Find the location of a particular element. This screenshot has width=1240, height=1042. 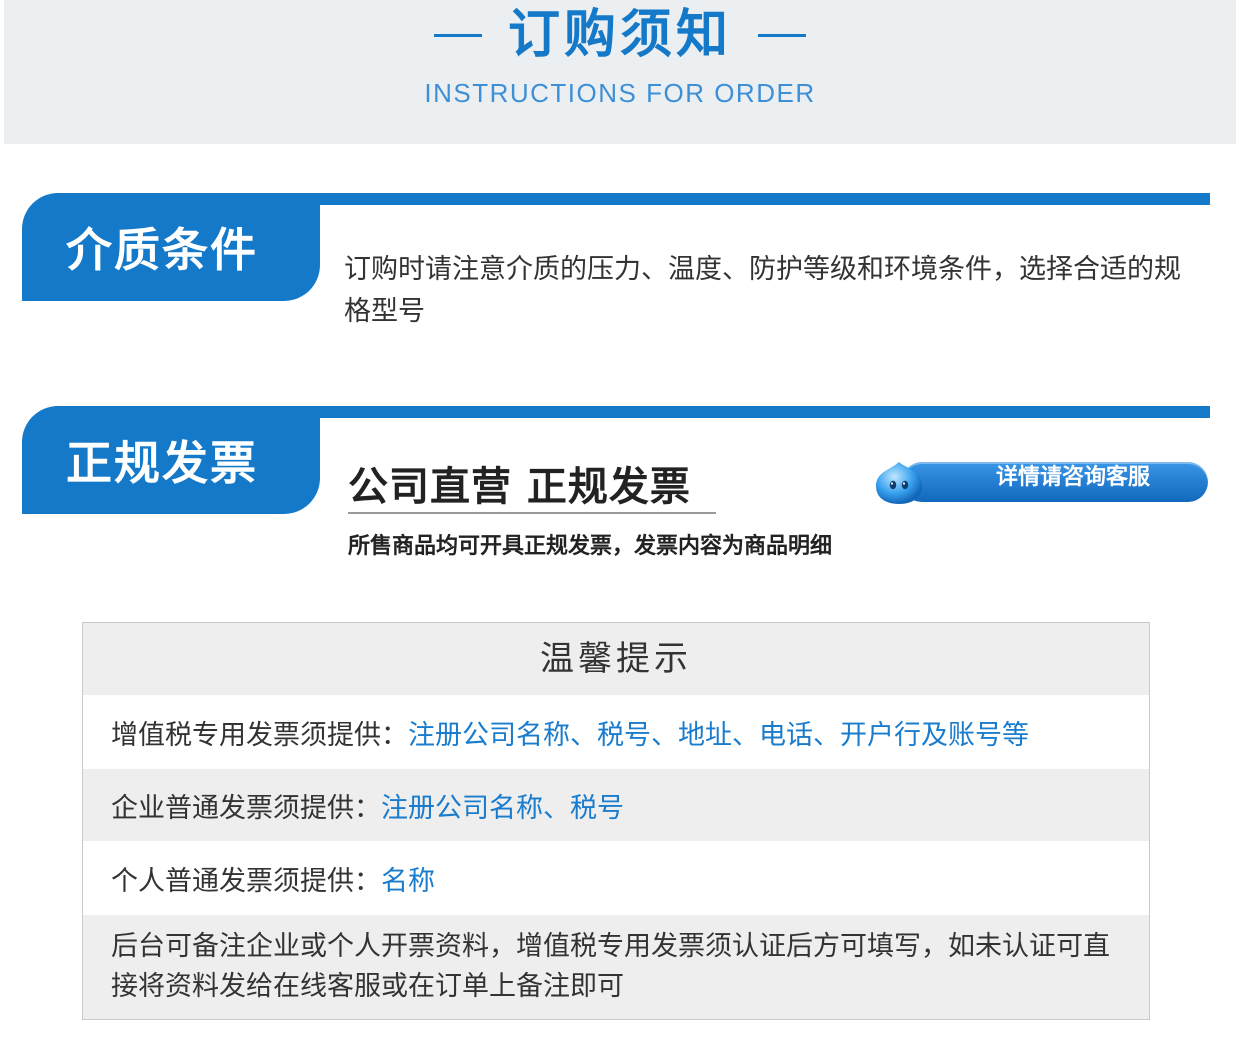

tips-title: 温馨提示 is located at coordinates (616, 659).